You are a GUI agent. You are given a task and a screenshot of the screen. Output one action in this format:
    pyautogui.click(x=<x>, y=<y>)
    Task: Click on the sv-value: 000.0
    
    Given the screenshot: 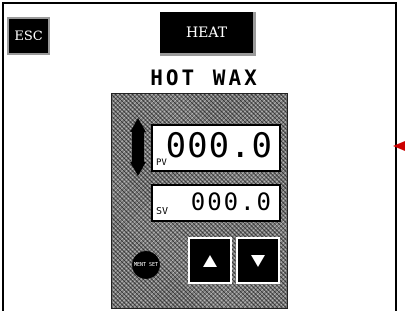 What is the action you would take?
    pyautogui.click(x=231, y=202)
    